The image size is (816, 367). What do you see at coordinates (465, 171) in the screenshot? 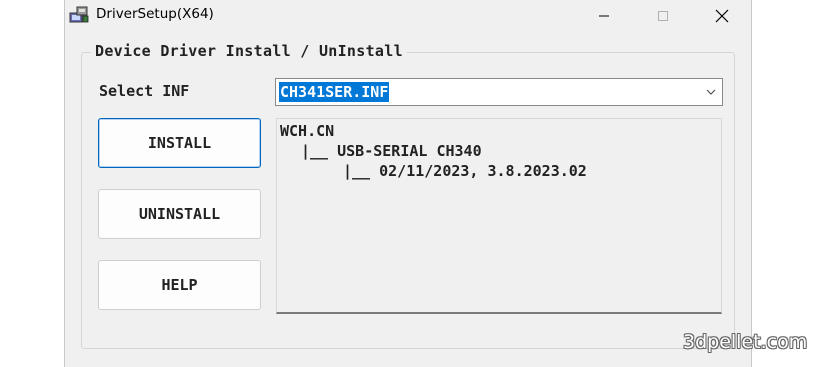
I see `tree-version: |__ 02/11/2023, 3.8.2023.02` at bounding box center [465, 171].